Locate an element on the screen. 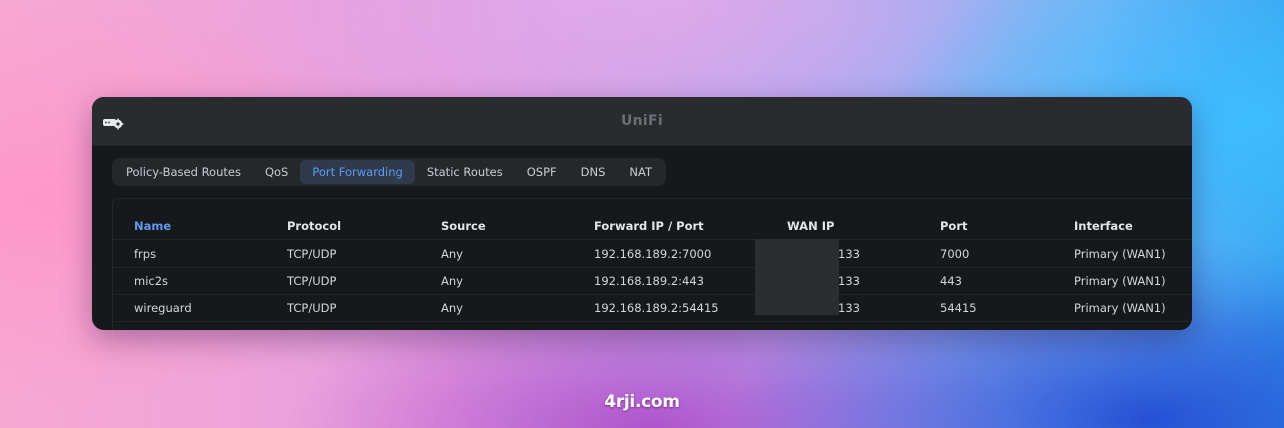 This screenshot has height=428, width=1284. column-header-source: Source is located at coordinates (463, 226).